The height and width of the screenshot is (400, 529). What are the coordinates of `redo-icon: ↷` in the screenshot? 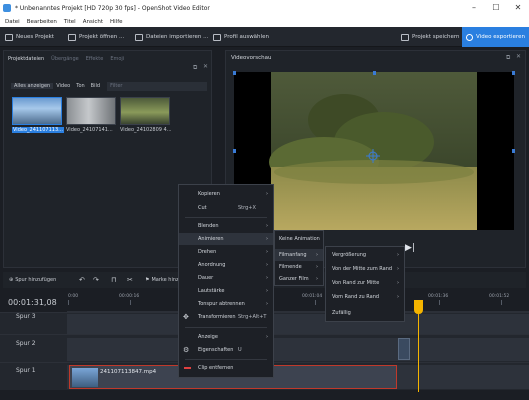 It's located at (96, 280).